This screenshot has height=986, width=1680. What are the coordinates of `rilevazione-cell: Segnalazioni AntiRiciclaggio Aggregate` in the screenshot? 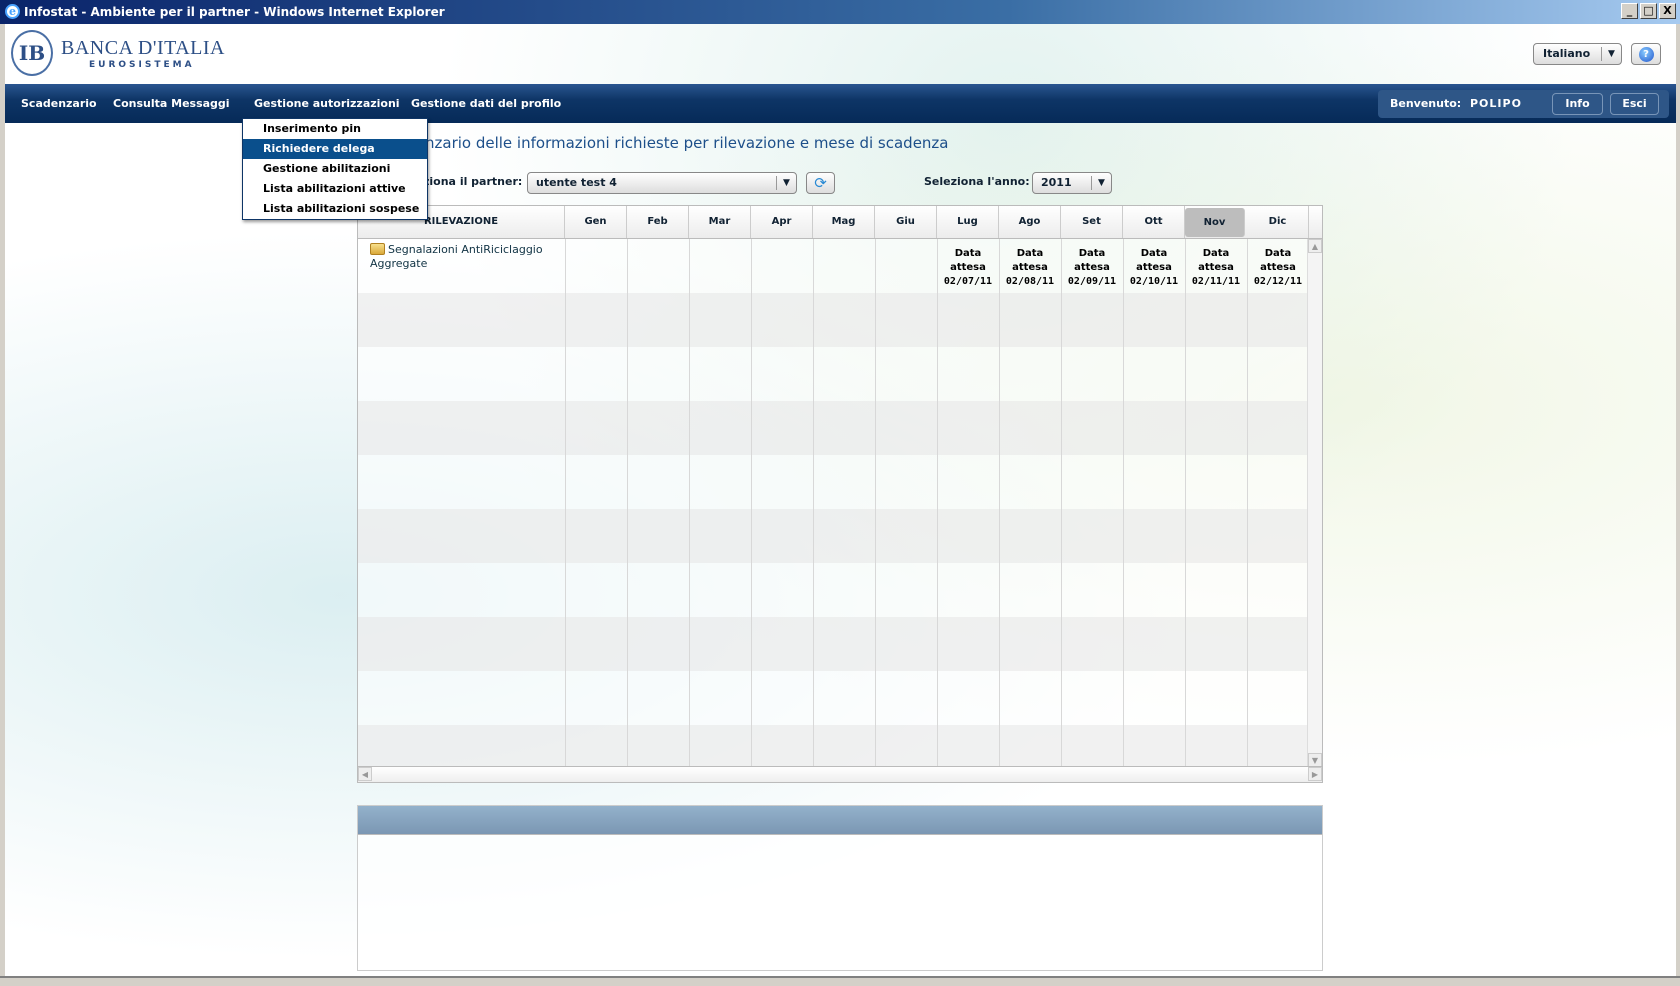 It's located at (465, 257).